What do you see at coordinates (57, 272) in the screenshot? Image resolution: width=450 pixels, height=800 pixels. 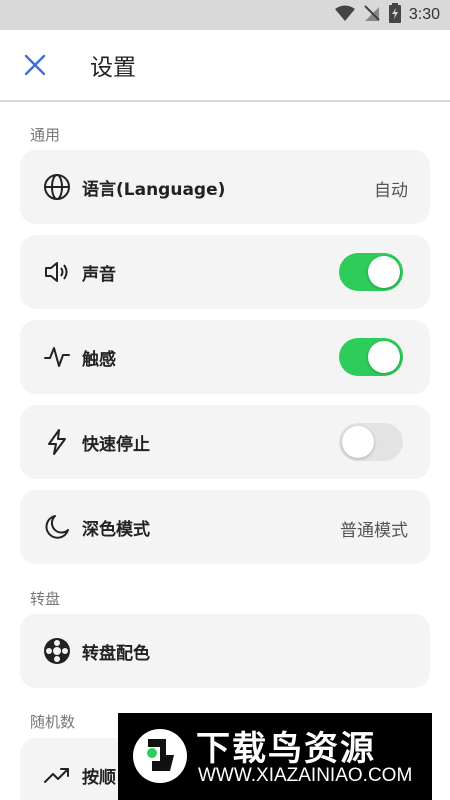 I see `speaker-icon` at bounding box center [57, 272].